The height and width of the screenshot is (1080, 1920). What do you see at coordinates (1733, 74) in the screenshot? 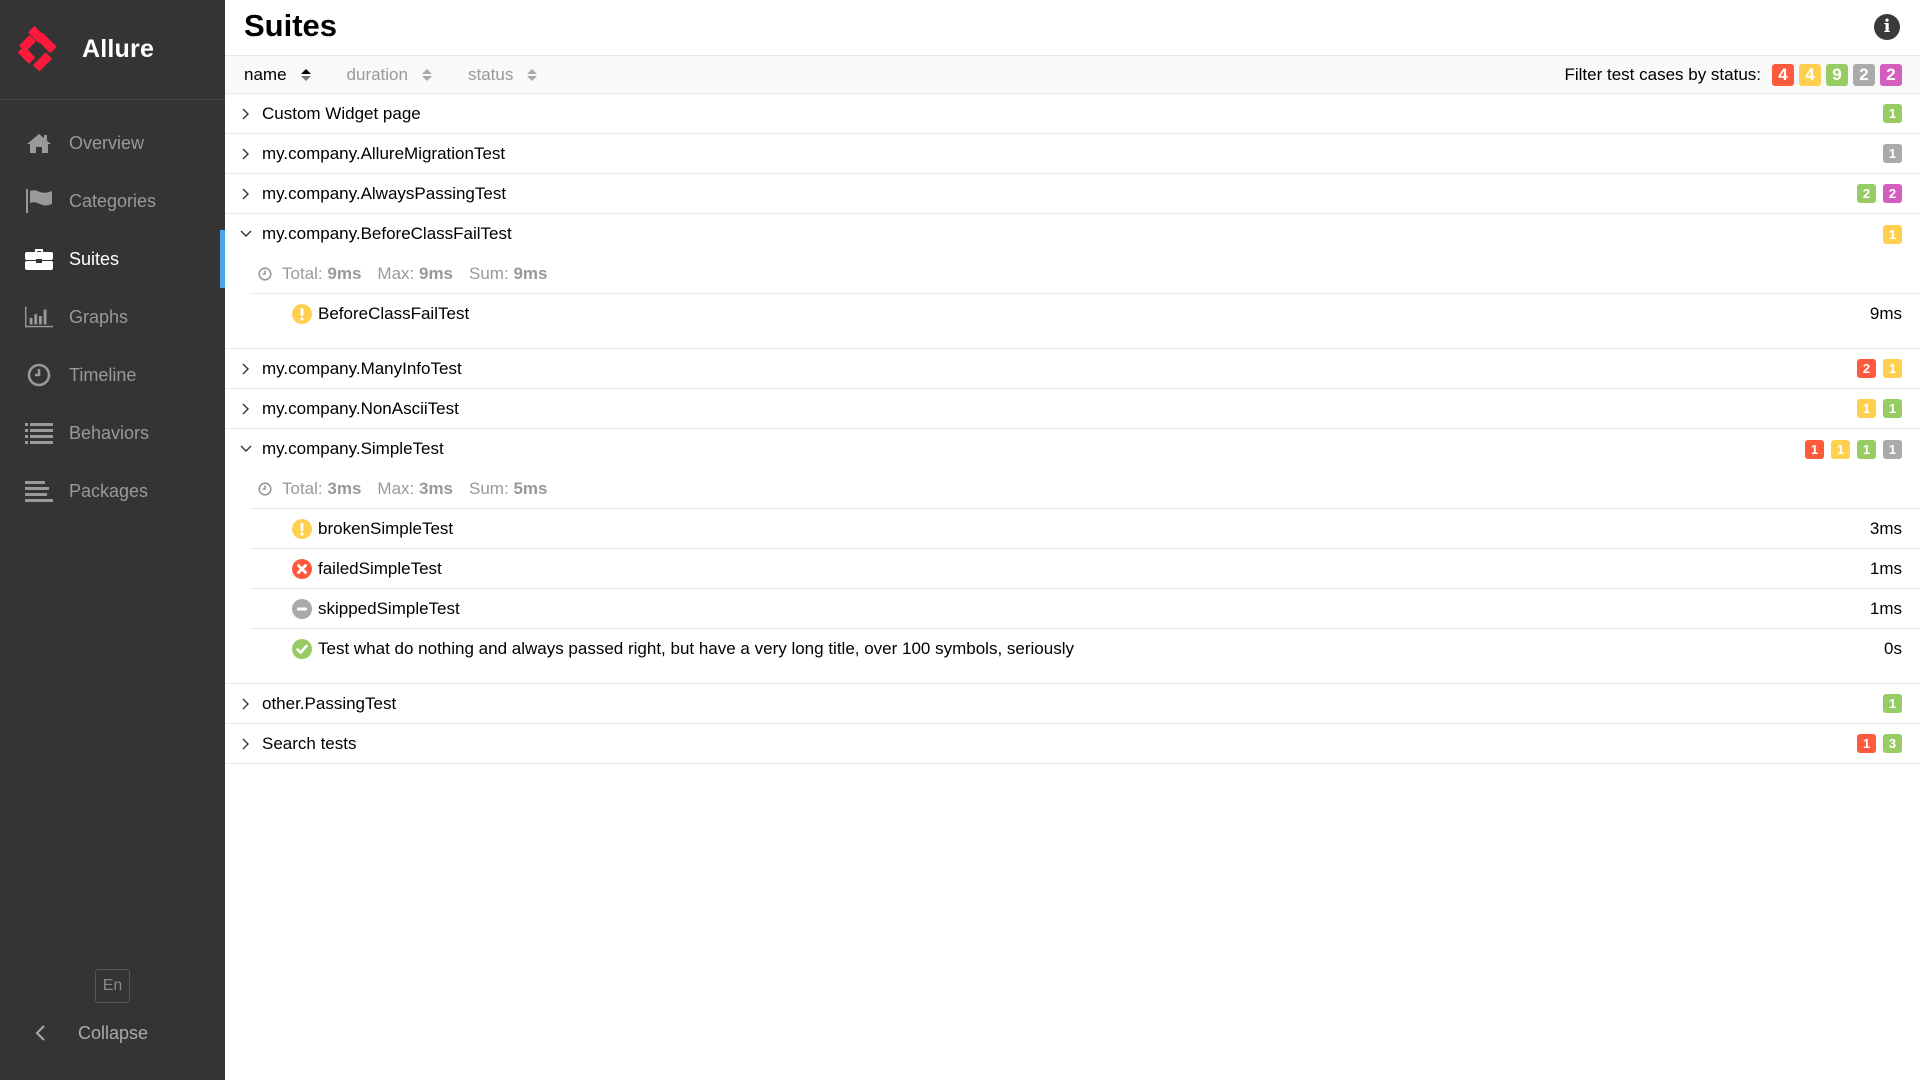
I see `status-filter: Filter test cases by status: 44922` at bounding box center [1733, 74].